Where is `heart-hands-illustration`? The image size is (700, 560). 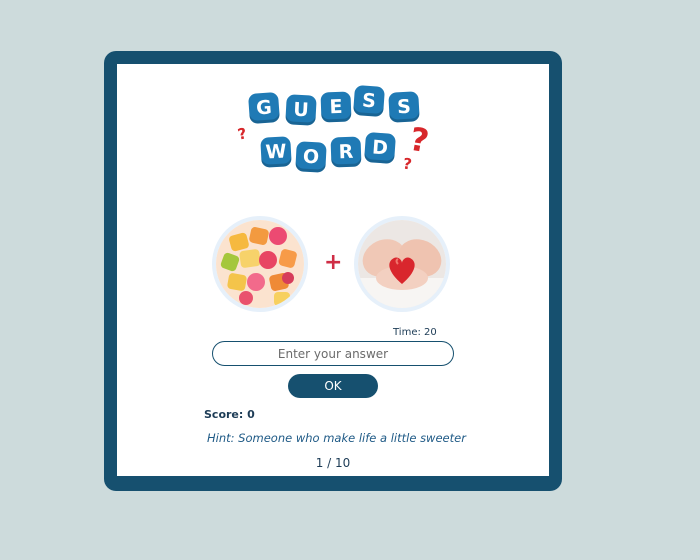 heart-hands-illustration is located at coordinates (402, 264).